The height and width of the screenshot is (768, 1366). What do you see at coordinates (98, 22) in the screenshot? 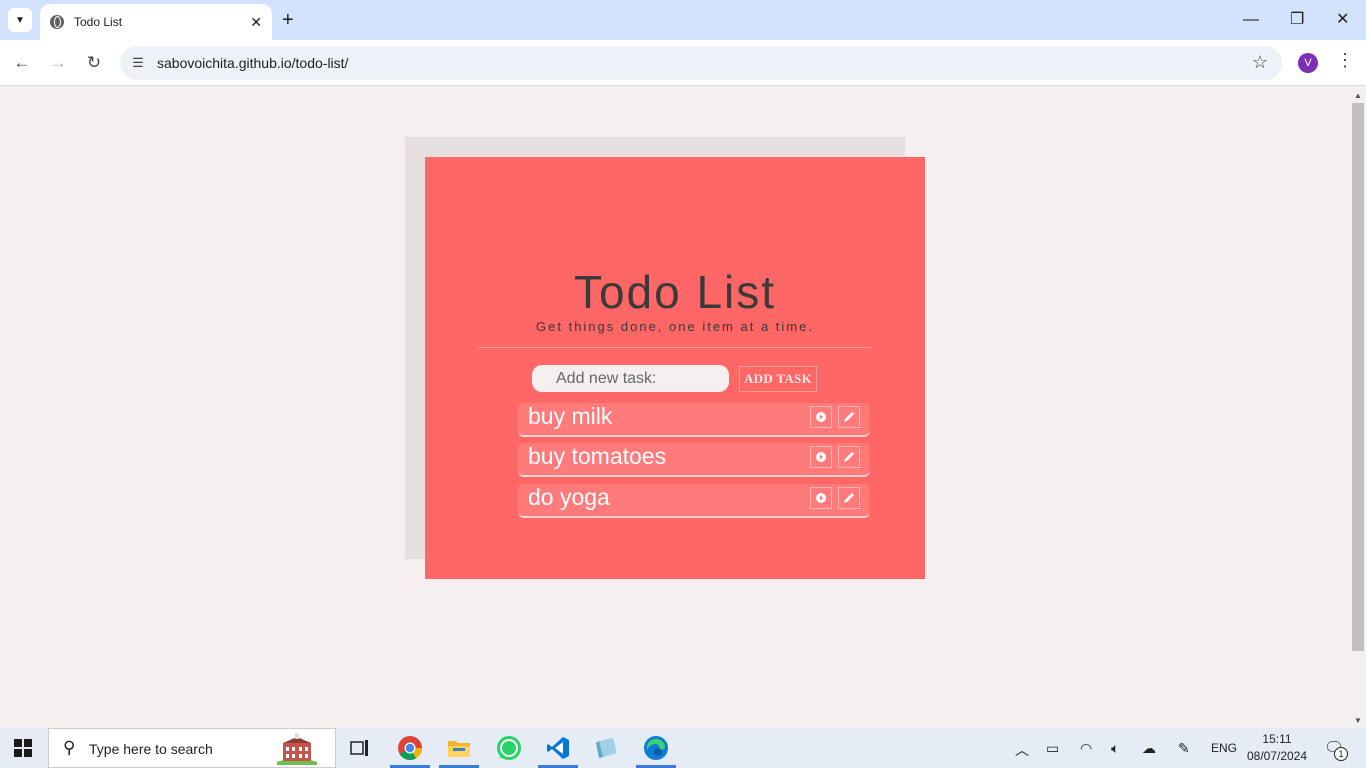
I see `tab-title: Todo List` at bounding box center [98, 22].